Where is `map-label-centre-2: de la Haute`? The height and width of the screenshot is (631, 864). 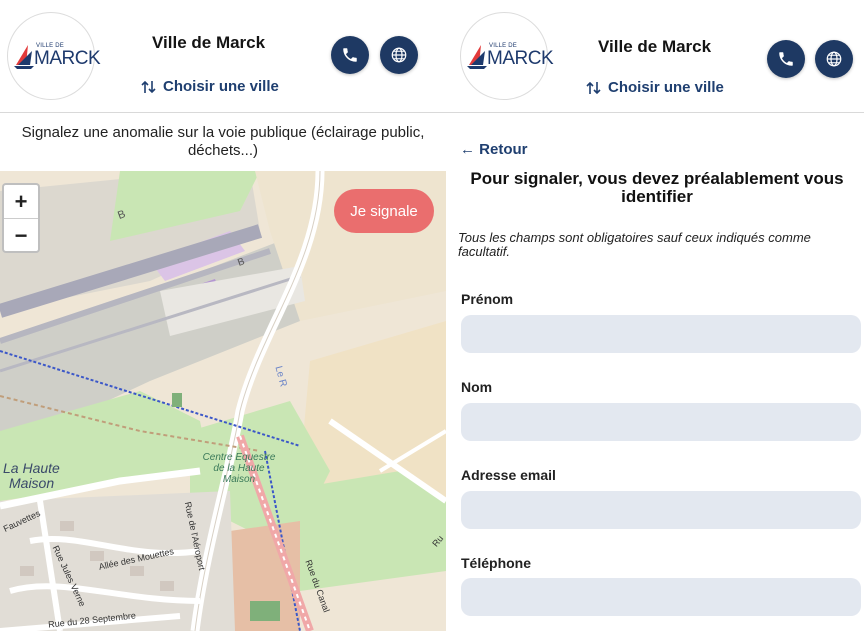
map-label-centre-2: de la Haute is located at coordinates (239, 468).